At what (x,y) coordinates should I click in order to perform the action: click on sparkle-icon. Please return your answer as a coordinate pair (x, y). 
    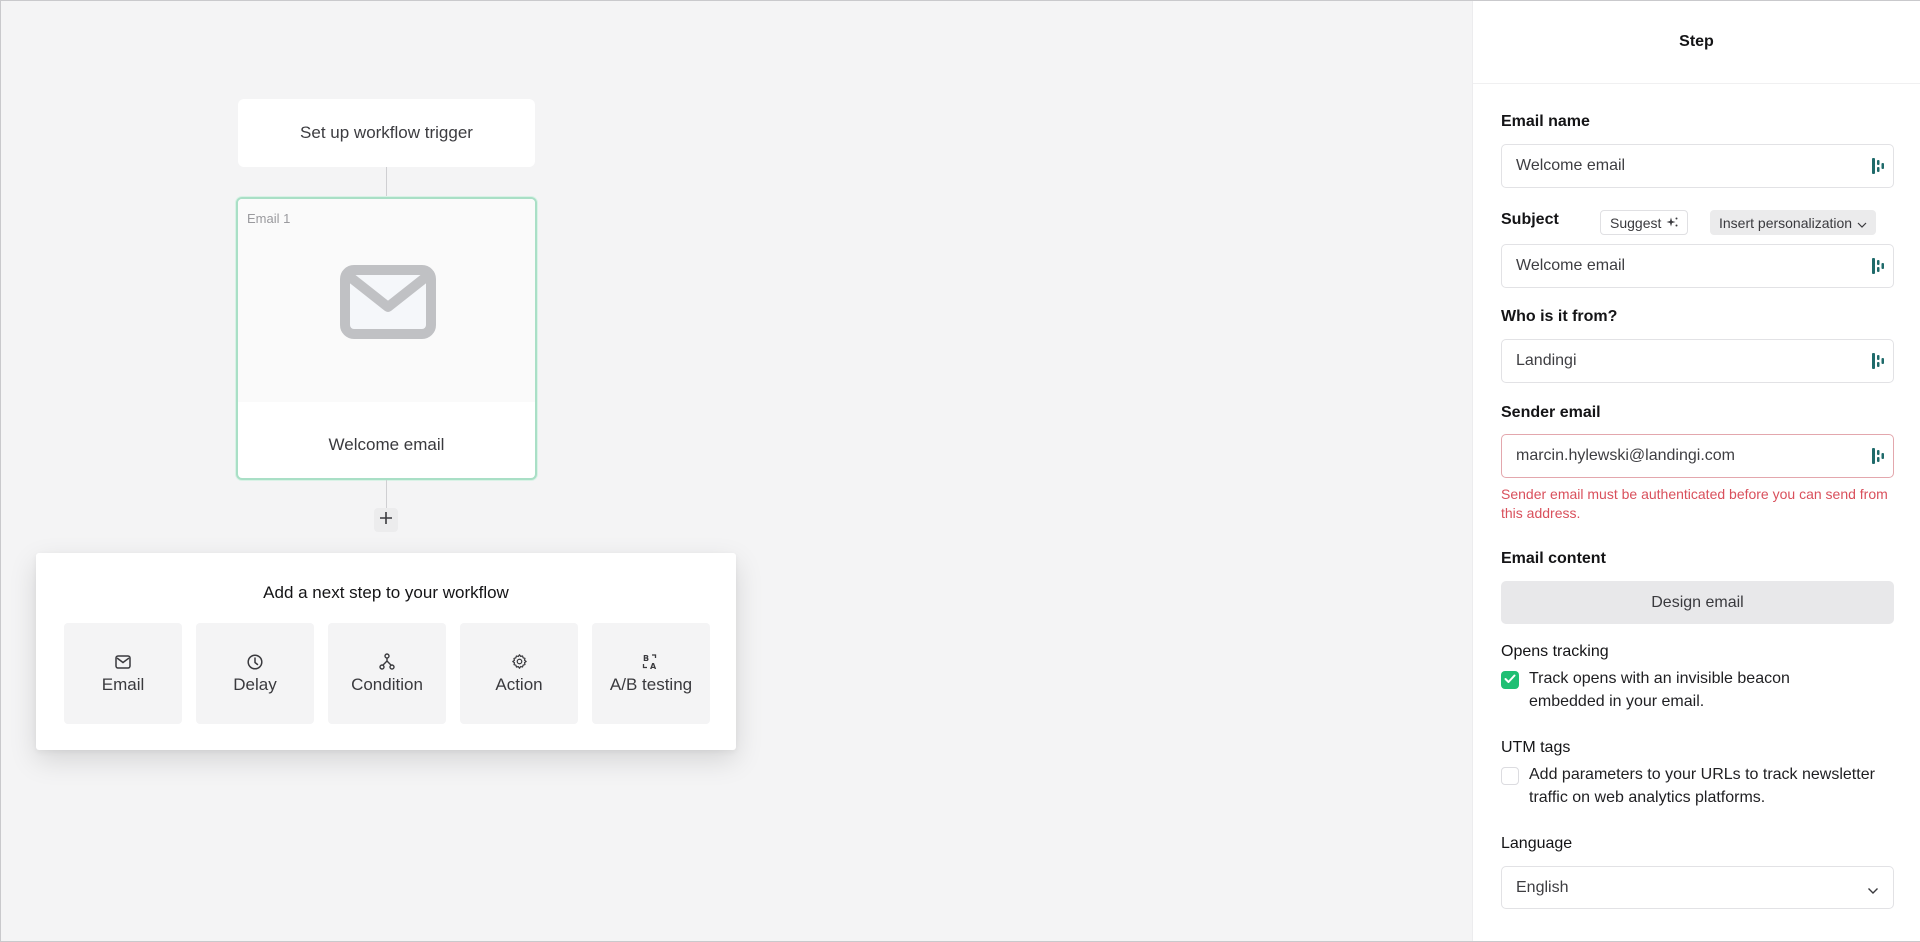
    Looking at the image, I should click on (1672, 223).